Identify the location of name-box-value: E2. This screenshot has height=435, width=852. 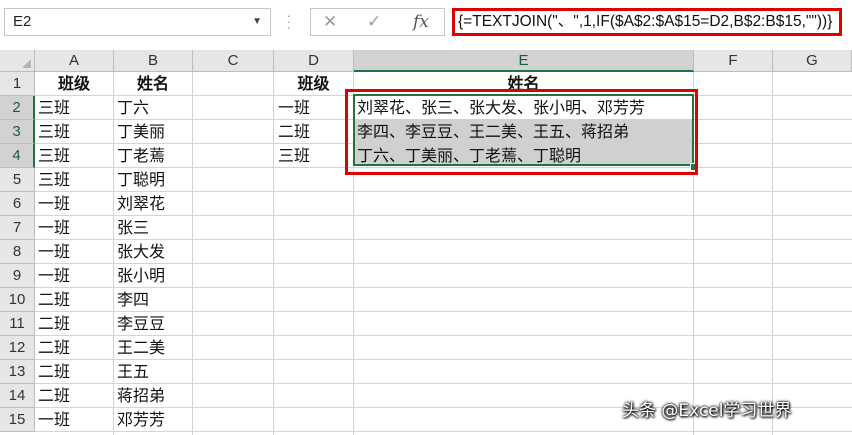
(22, 21).